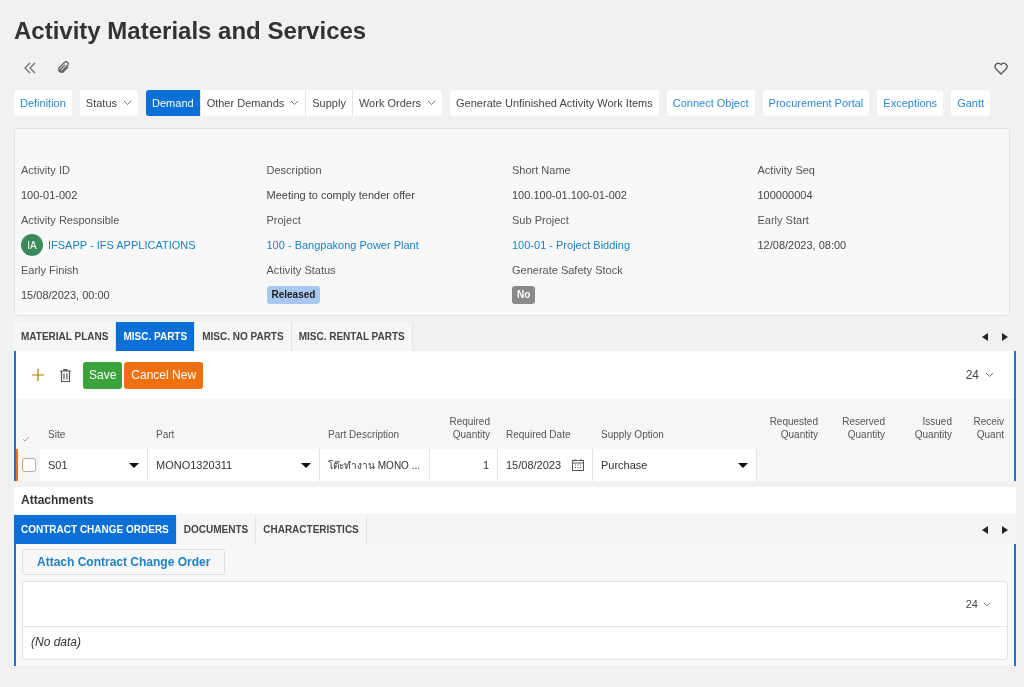 The height and width of the screenshot is (687, 1024). I want to click on tab: MATERIAL PLANS, so click(65, 336).